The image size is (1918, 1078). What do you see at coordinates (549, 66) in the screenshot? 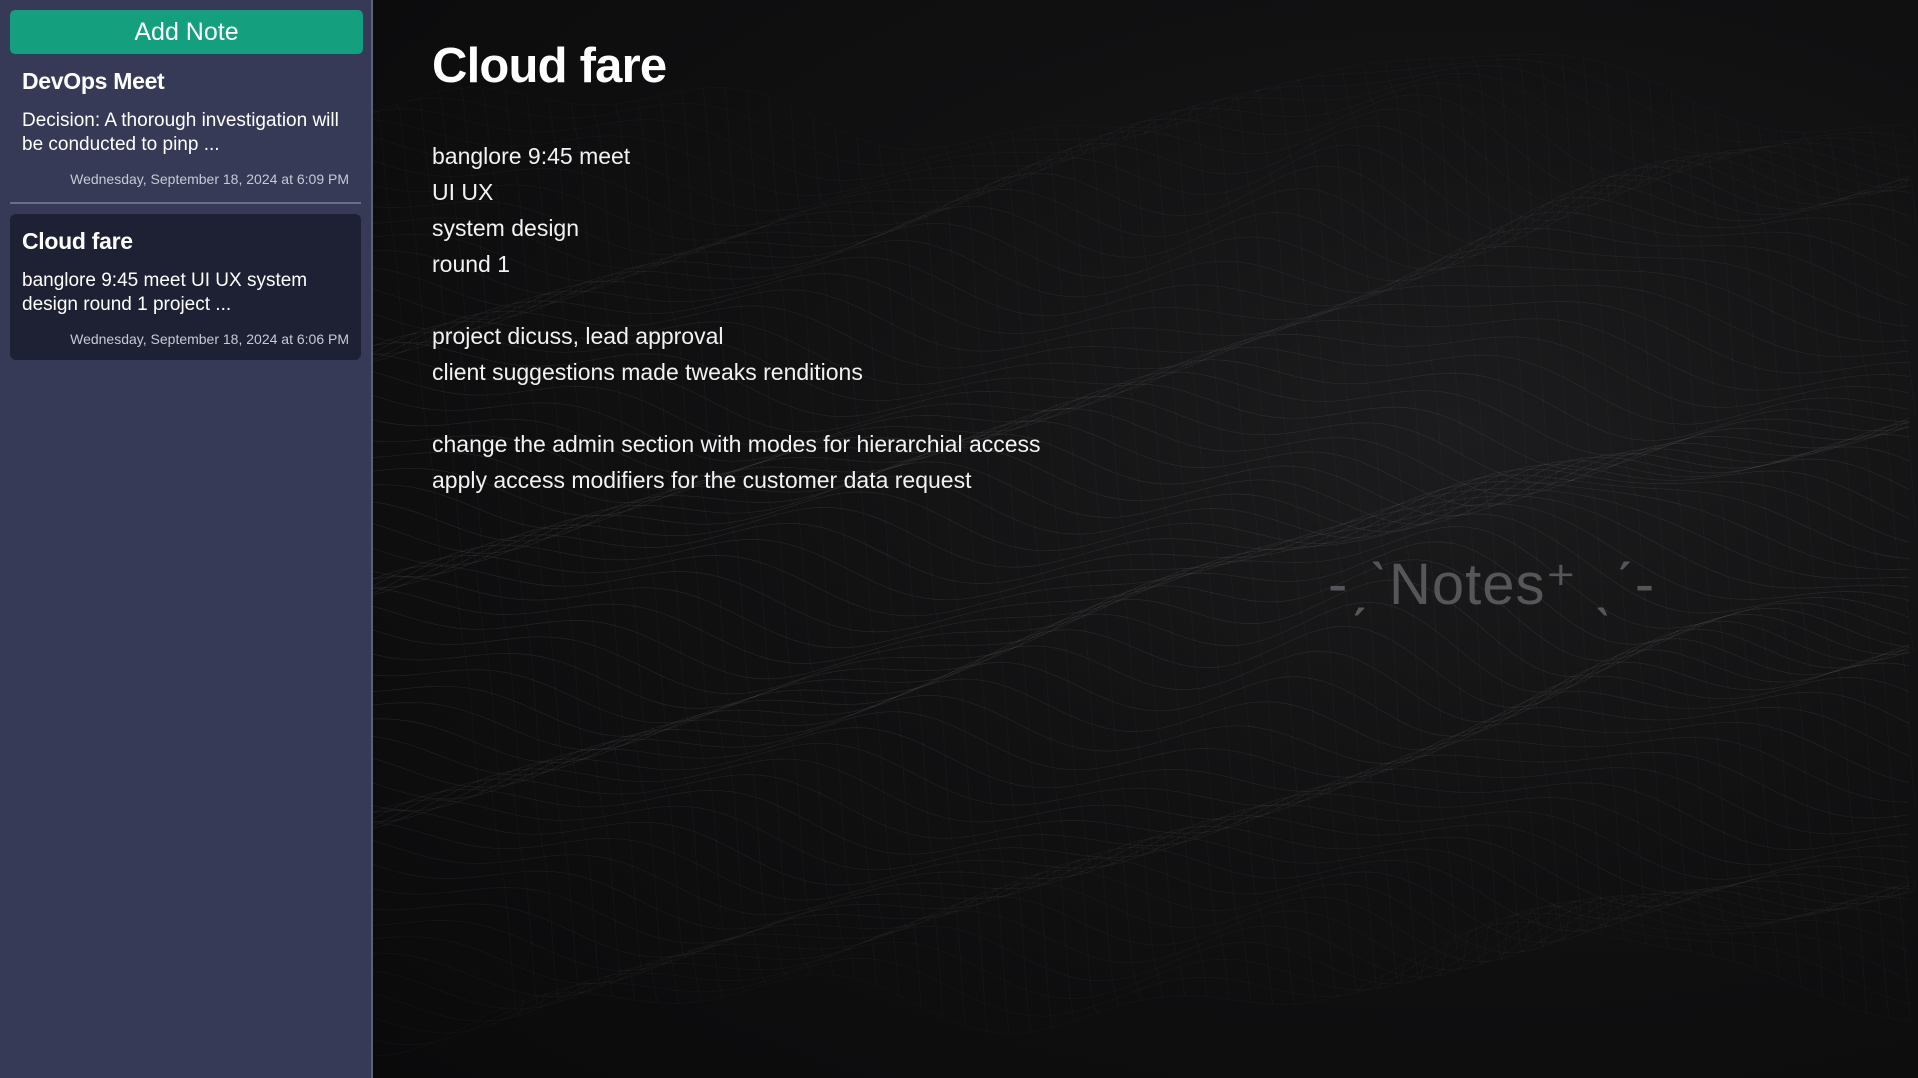
I see `note-heading: Cloud fare` at bounding box center [549, 66].